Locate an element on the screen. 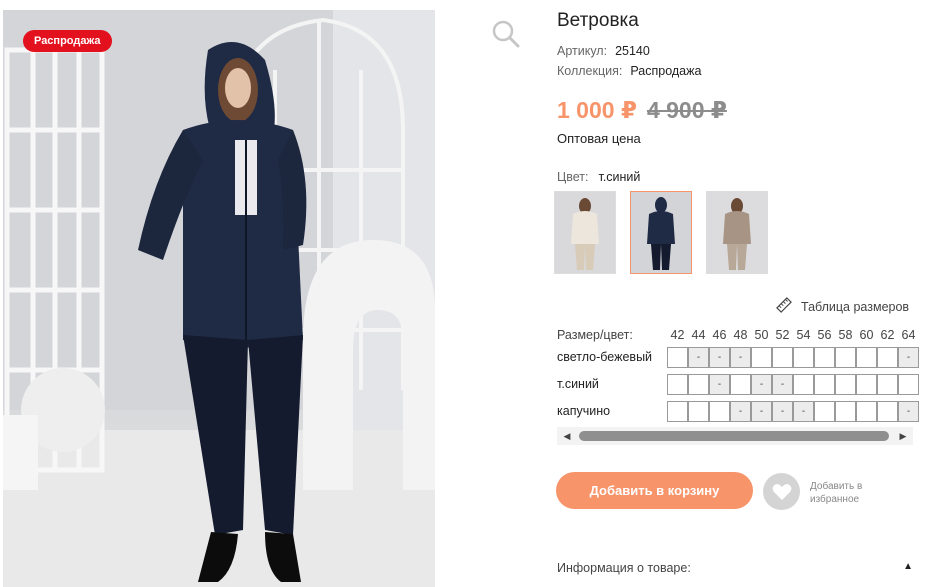  color-thumbnails is located at coordinates (661, 232).